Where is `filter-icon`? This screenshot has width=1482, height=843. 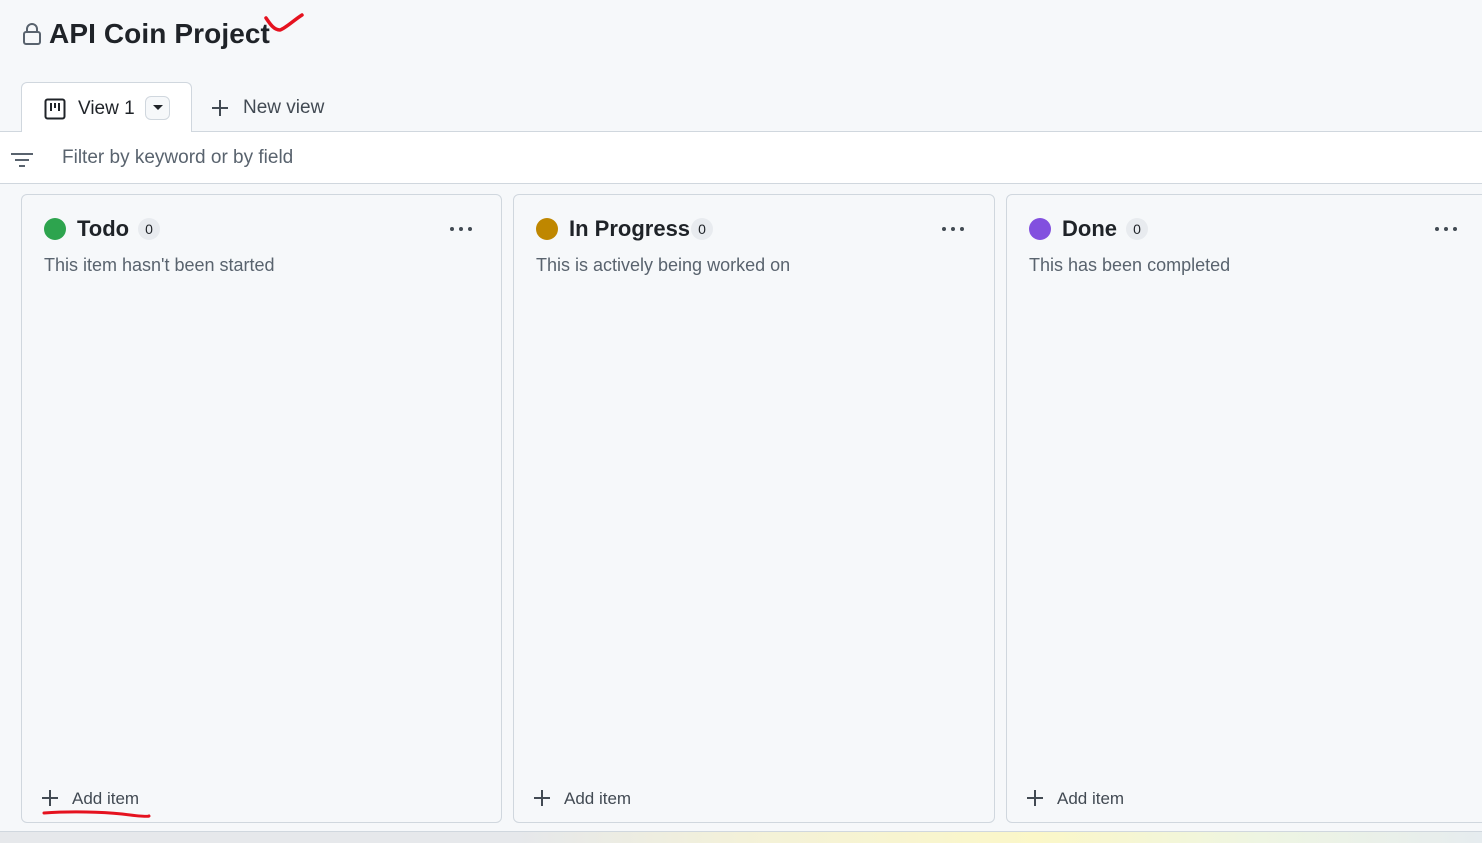 filter-icon is located at coordinates (22, 160).